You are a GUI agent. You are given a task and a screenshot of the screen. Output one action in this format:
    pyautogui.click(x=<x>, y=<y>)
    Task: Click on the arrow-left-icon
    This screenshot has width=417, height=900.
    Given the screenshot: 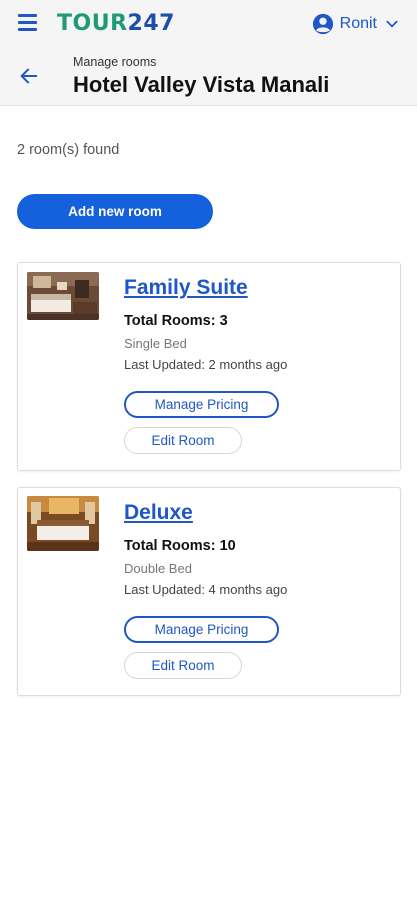 What is the action you would take?
    pyautogui.click(x=29, y=76)
    